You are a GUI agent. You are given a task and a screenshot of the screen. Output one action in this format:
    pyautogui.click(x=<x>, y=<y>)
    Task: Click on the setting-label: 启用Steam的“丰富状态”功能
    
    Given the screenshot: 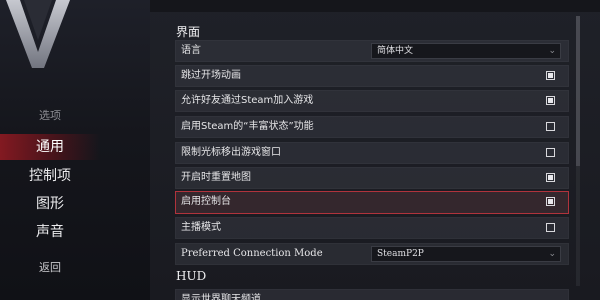 What is the action you would take?
    pyautogui.click(x=247, y=126)
    